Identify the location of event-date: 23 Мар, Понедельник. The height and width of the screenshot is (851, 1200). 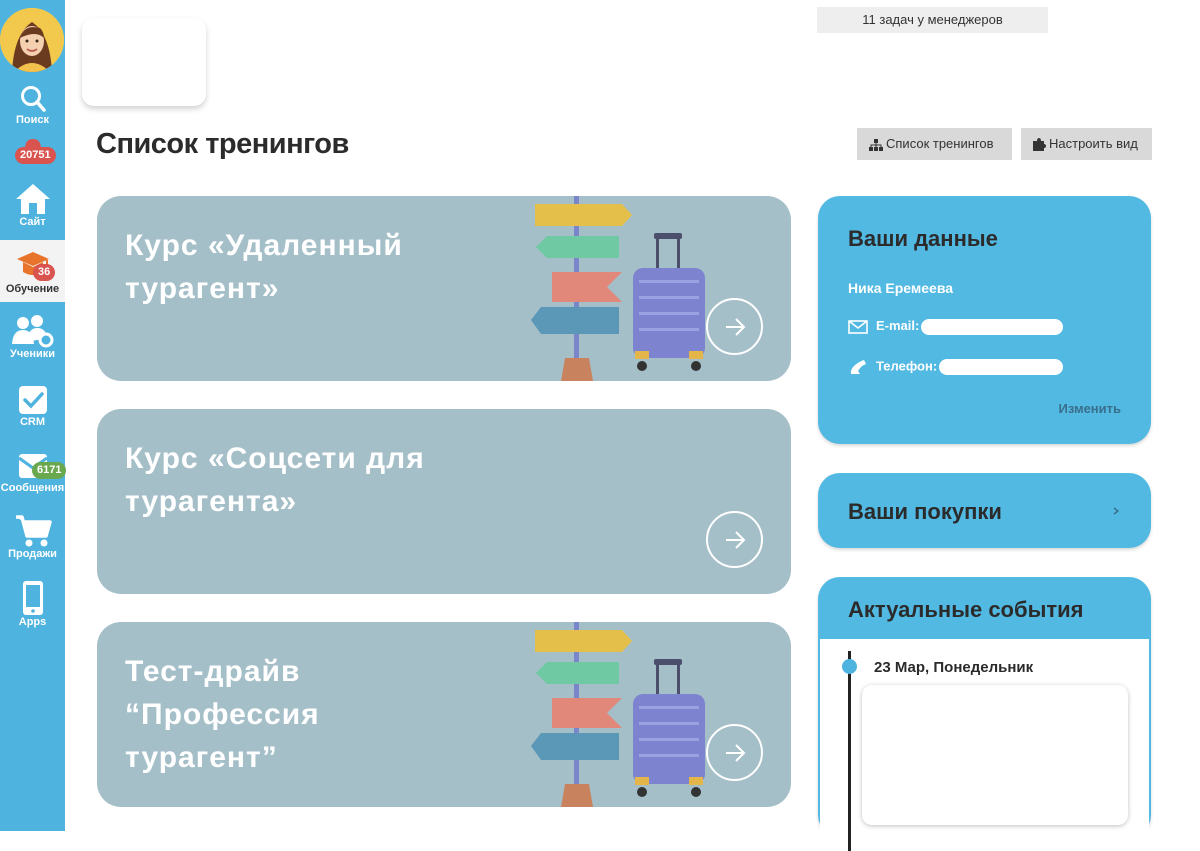
(954, 667).